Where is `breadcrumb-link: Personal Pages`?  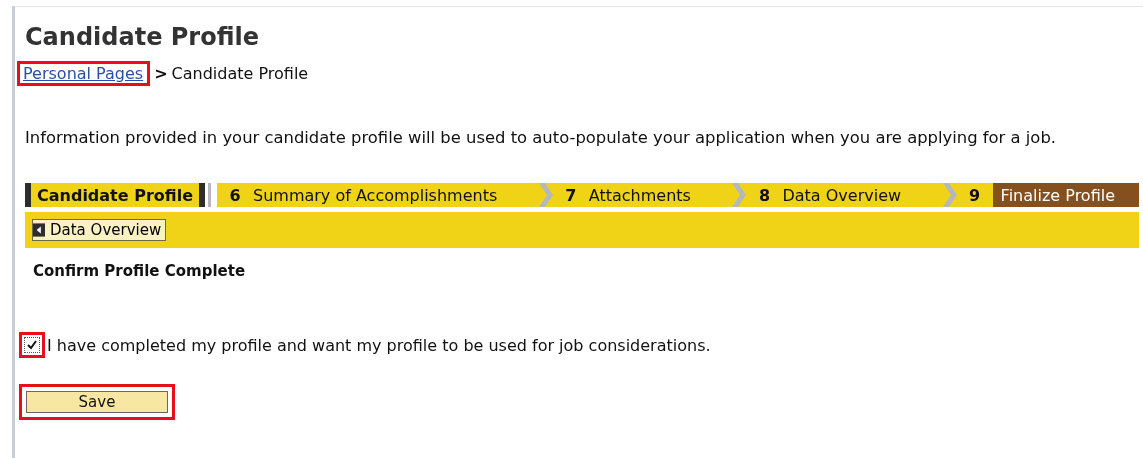 breadcrumb-link: Personal Pages is located at coordinates (83, 73).